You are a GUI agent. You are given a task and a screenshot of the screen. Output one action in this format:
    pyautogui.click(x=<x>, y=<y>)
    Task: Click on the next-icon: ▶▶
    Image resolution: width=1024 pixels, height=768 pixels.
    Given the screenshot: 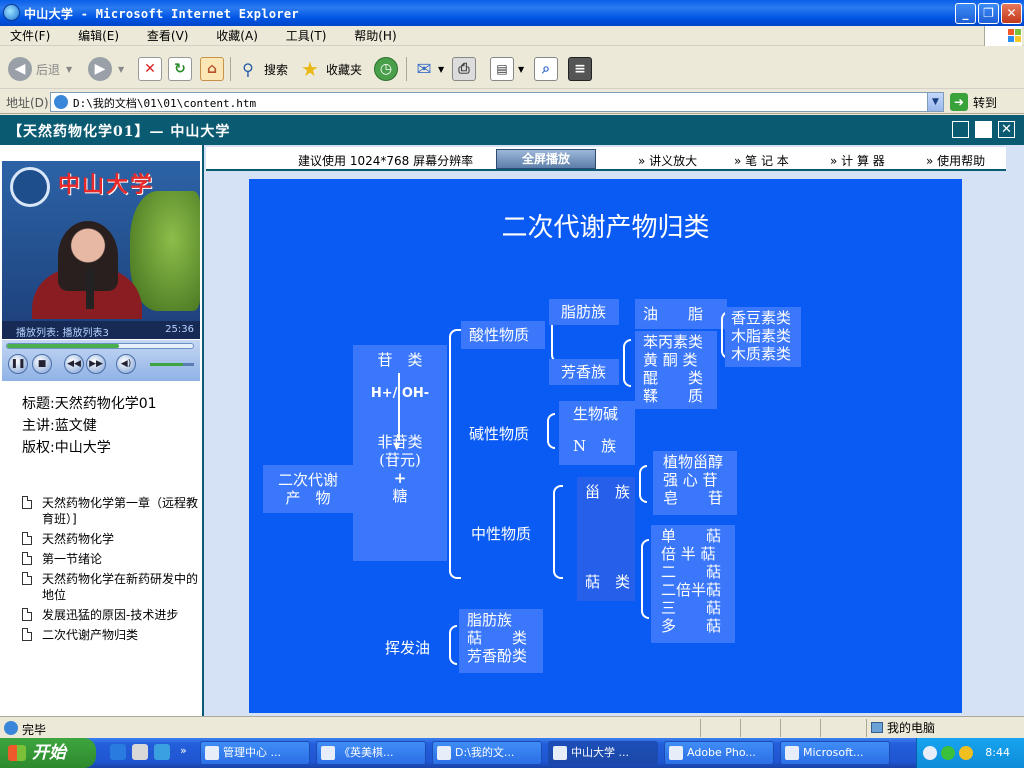 What is the action you would take?
    pyautogui.click(x=96, y=364)
    